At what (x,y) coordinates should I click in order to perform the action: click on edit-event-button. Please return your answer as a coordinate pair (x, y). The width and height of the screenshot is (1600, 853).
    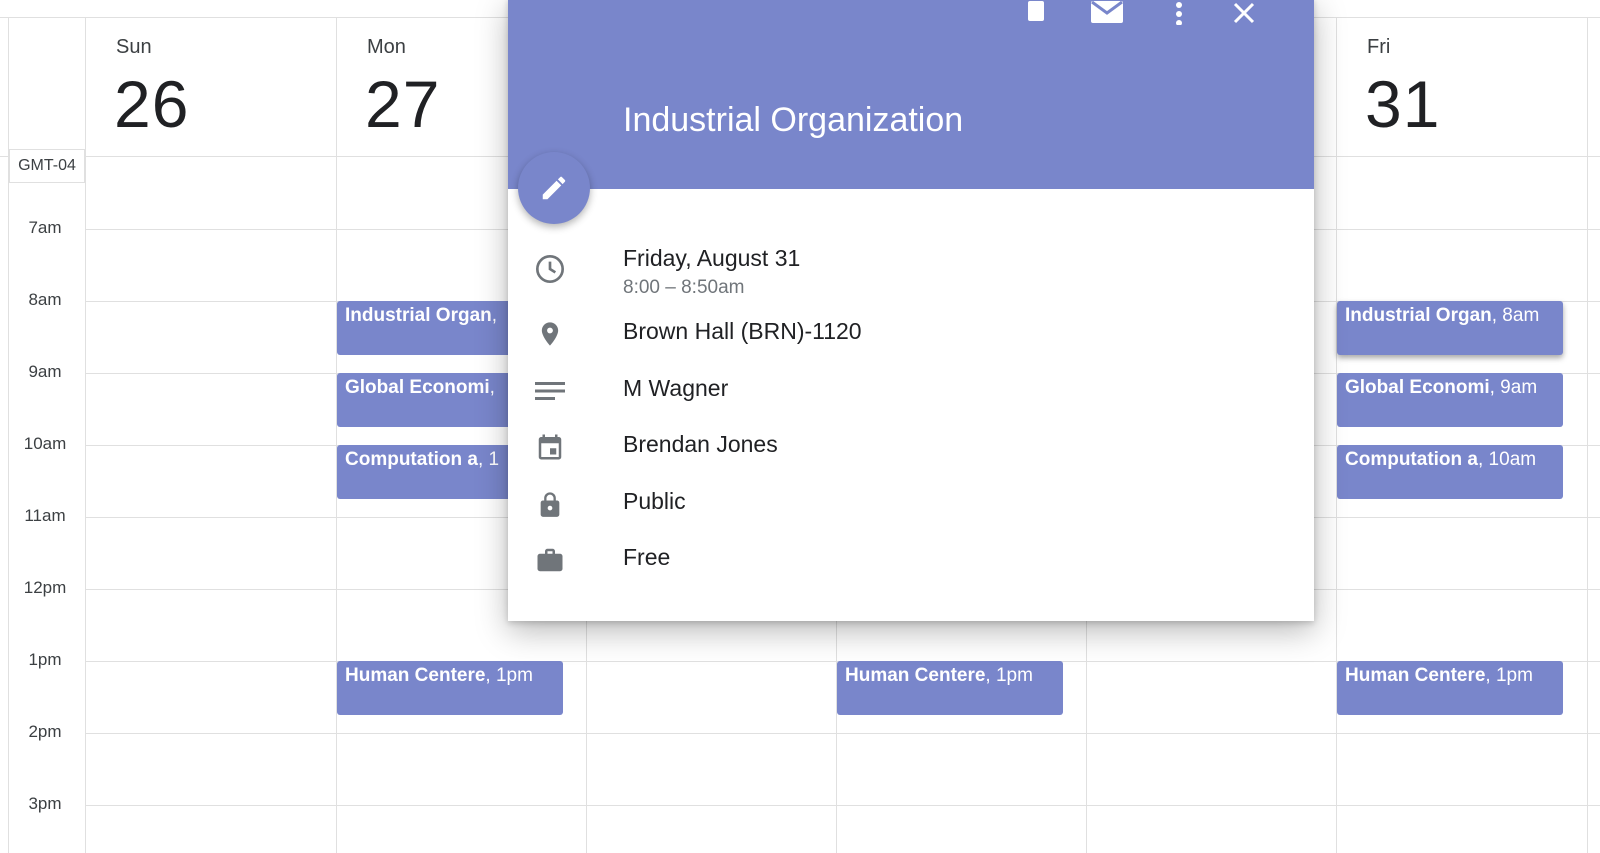
    Looking at the image, I should click on (554, 188).